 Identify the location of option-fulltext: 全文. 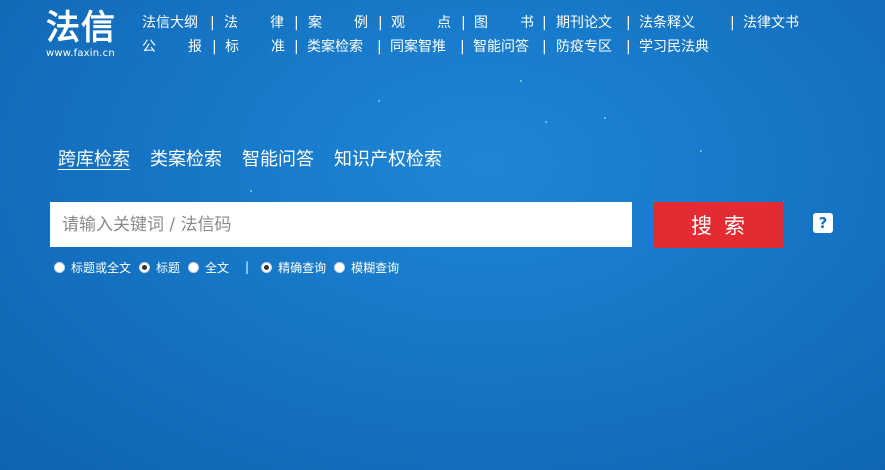
(208, 267).